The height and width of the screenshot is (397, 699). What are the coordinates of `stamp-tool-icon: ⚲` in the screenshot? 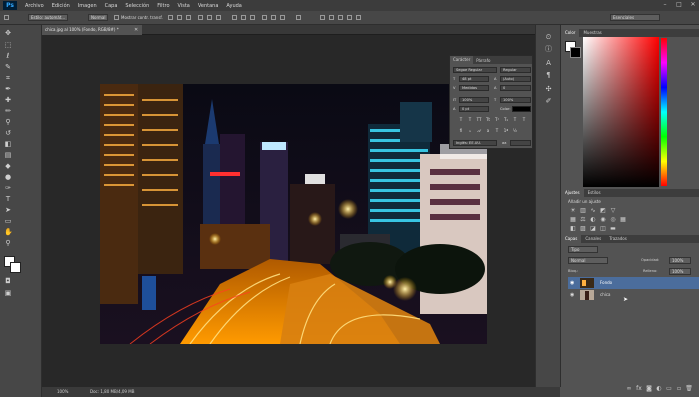 It's located at (8, 122).